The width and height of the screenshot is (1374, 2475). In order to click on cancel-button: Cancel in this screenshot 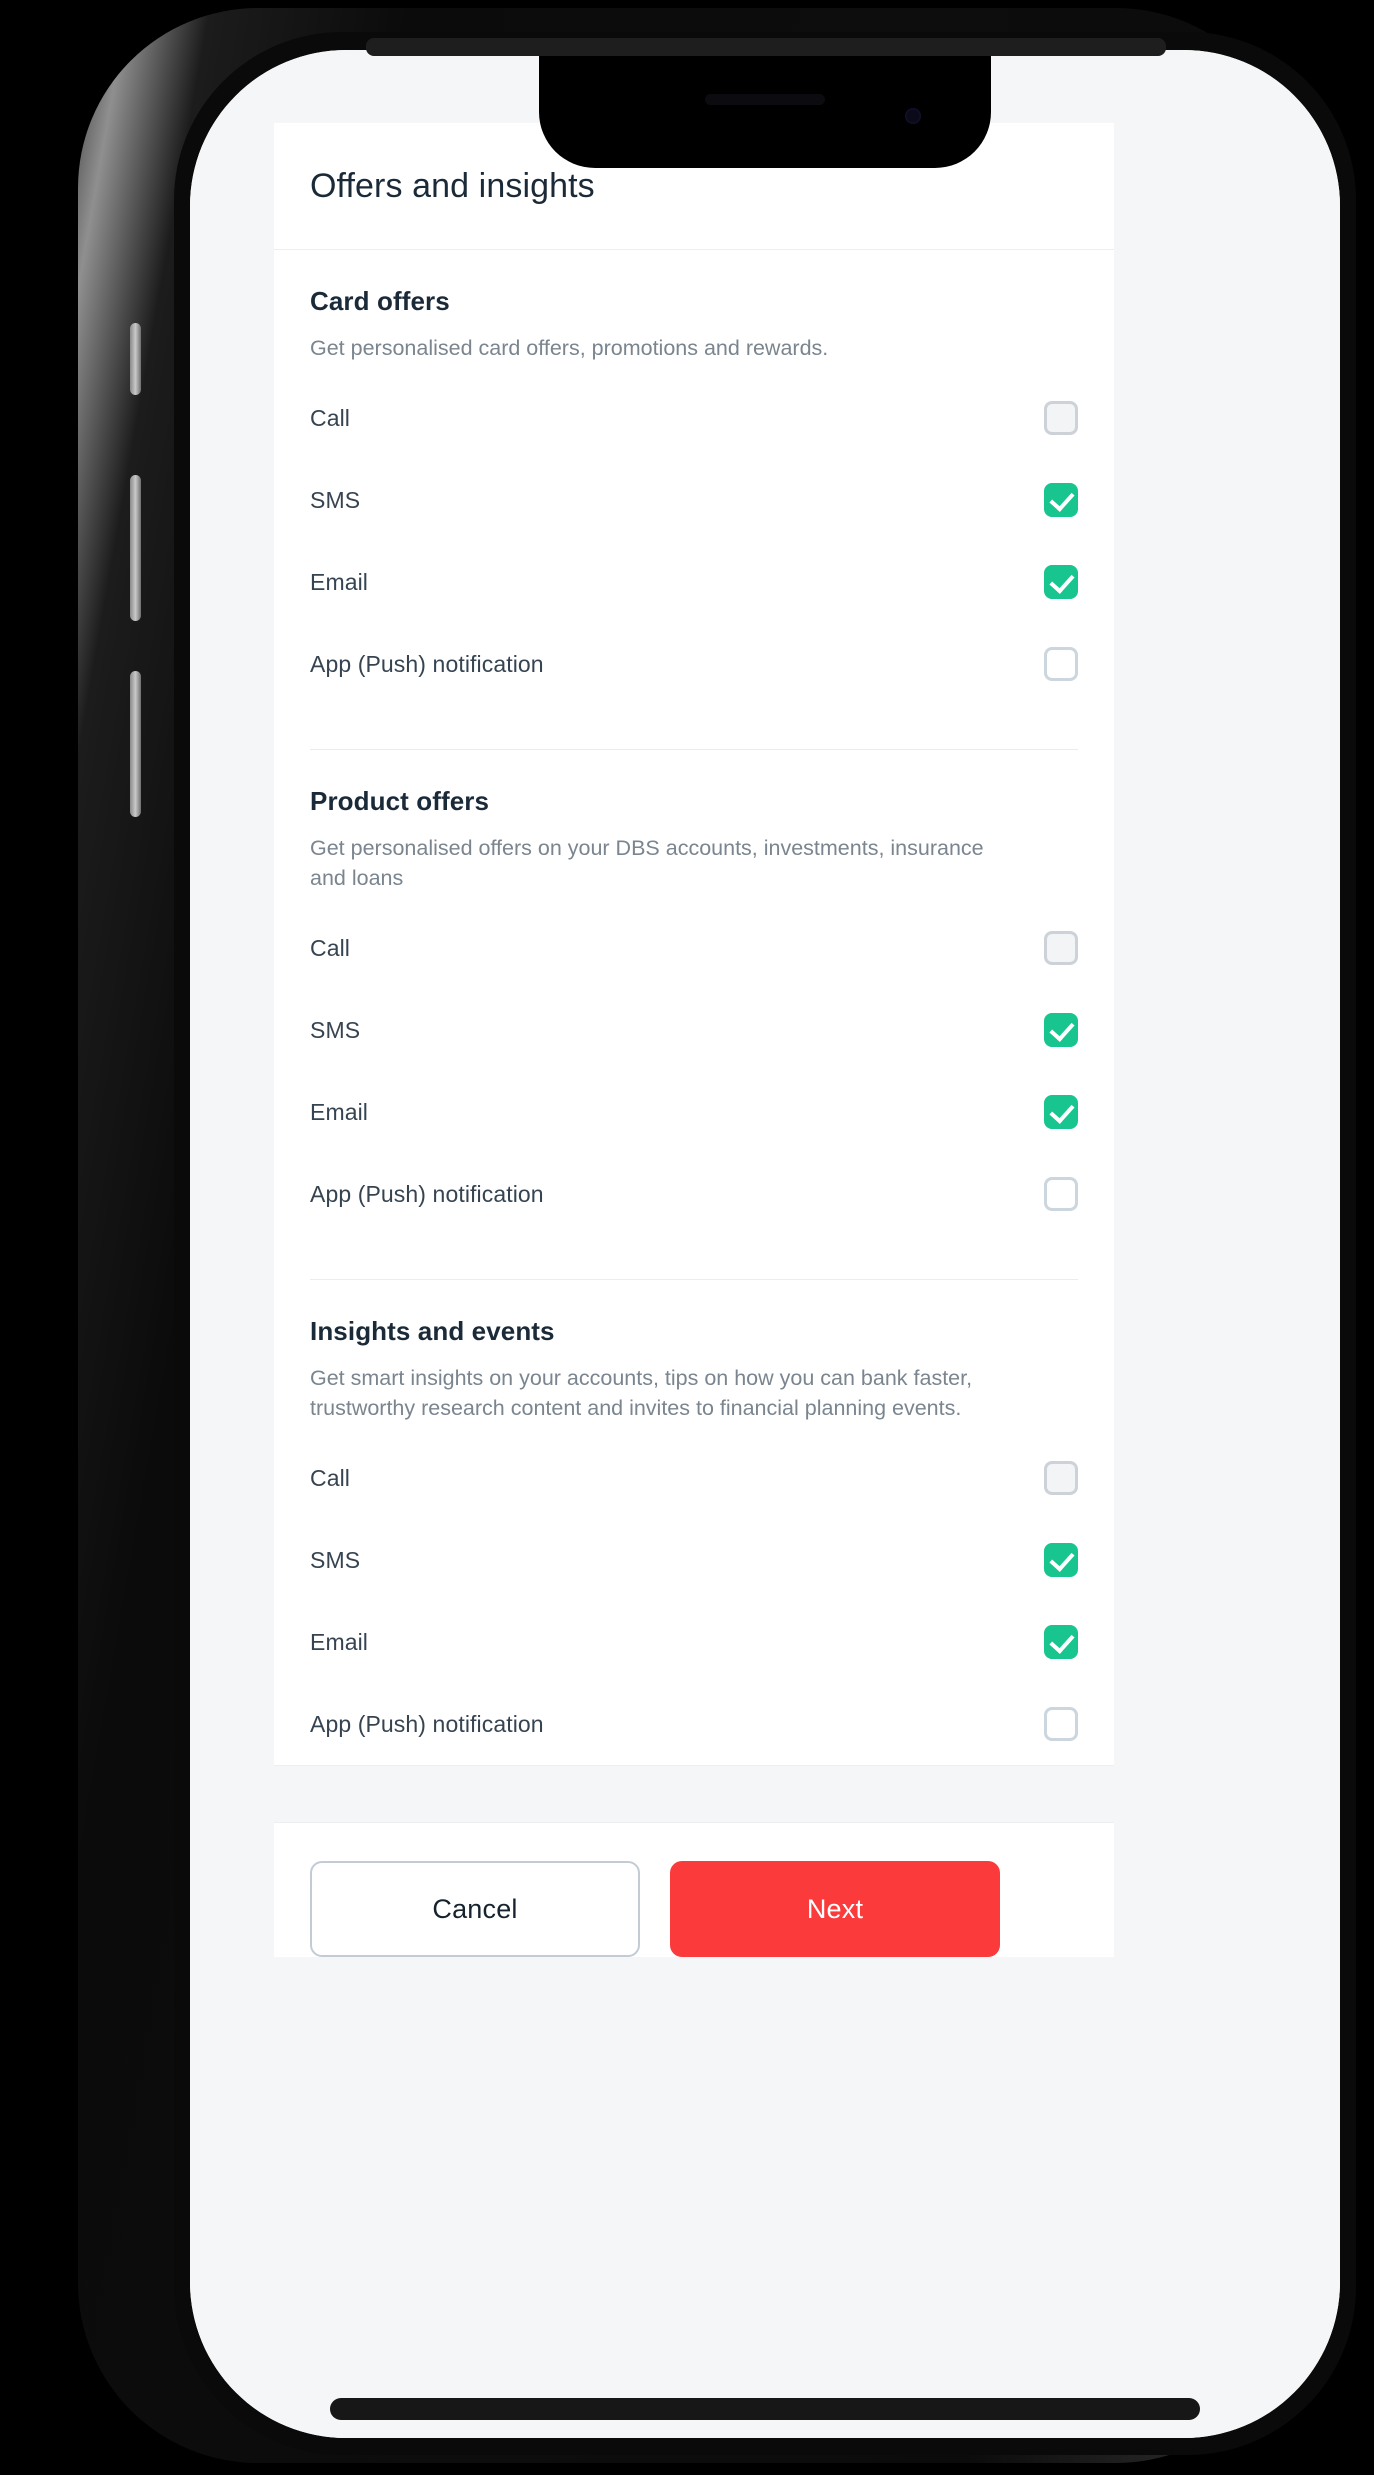, I will do `click(475, 1909)`.